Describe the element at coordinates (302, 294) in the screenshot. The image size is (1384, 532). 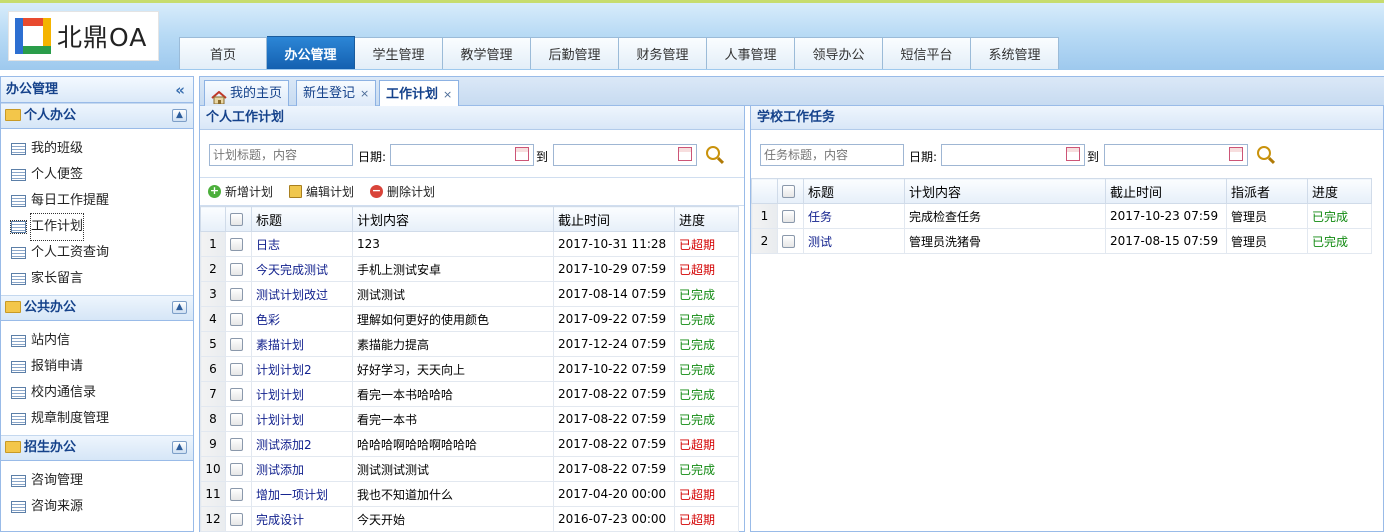
I see `cell-title: 测试计划改过` at that location.